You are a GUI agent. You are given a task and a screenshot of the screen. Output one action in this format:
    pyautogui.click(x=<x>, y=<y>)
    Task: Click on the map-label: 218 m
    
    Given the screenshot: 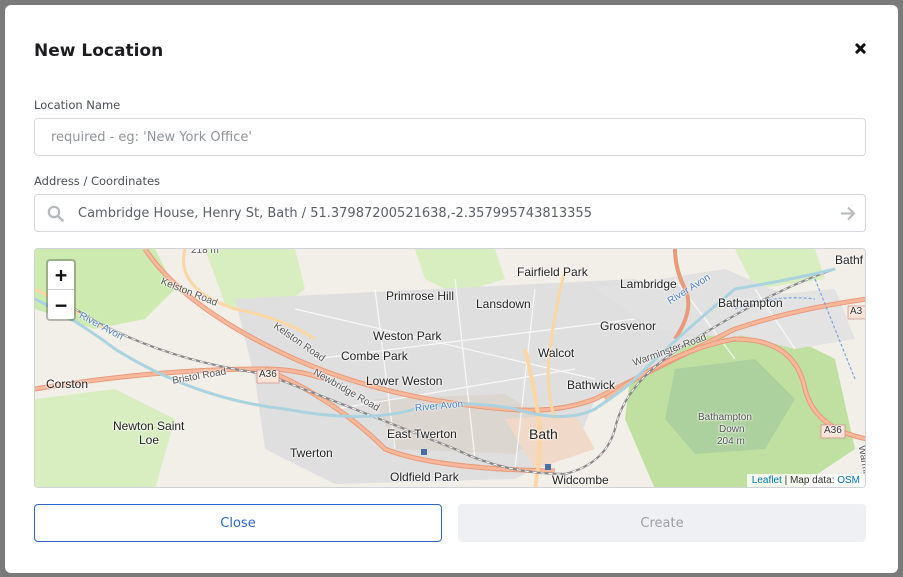 What is the action you would take?
    pyautogui.click(x=205, y=252)
    